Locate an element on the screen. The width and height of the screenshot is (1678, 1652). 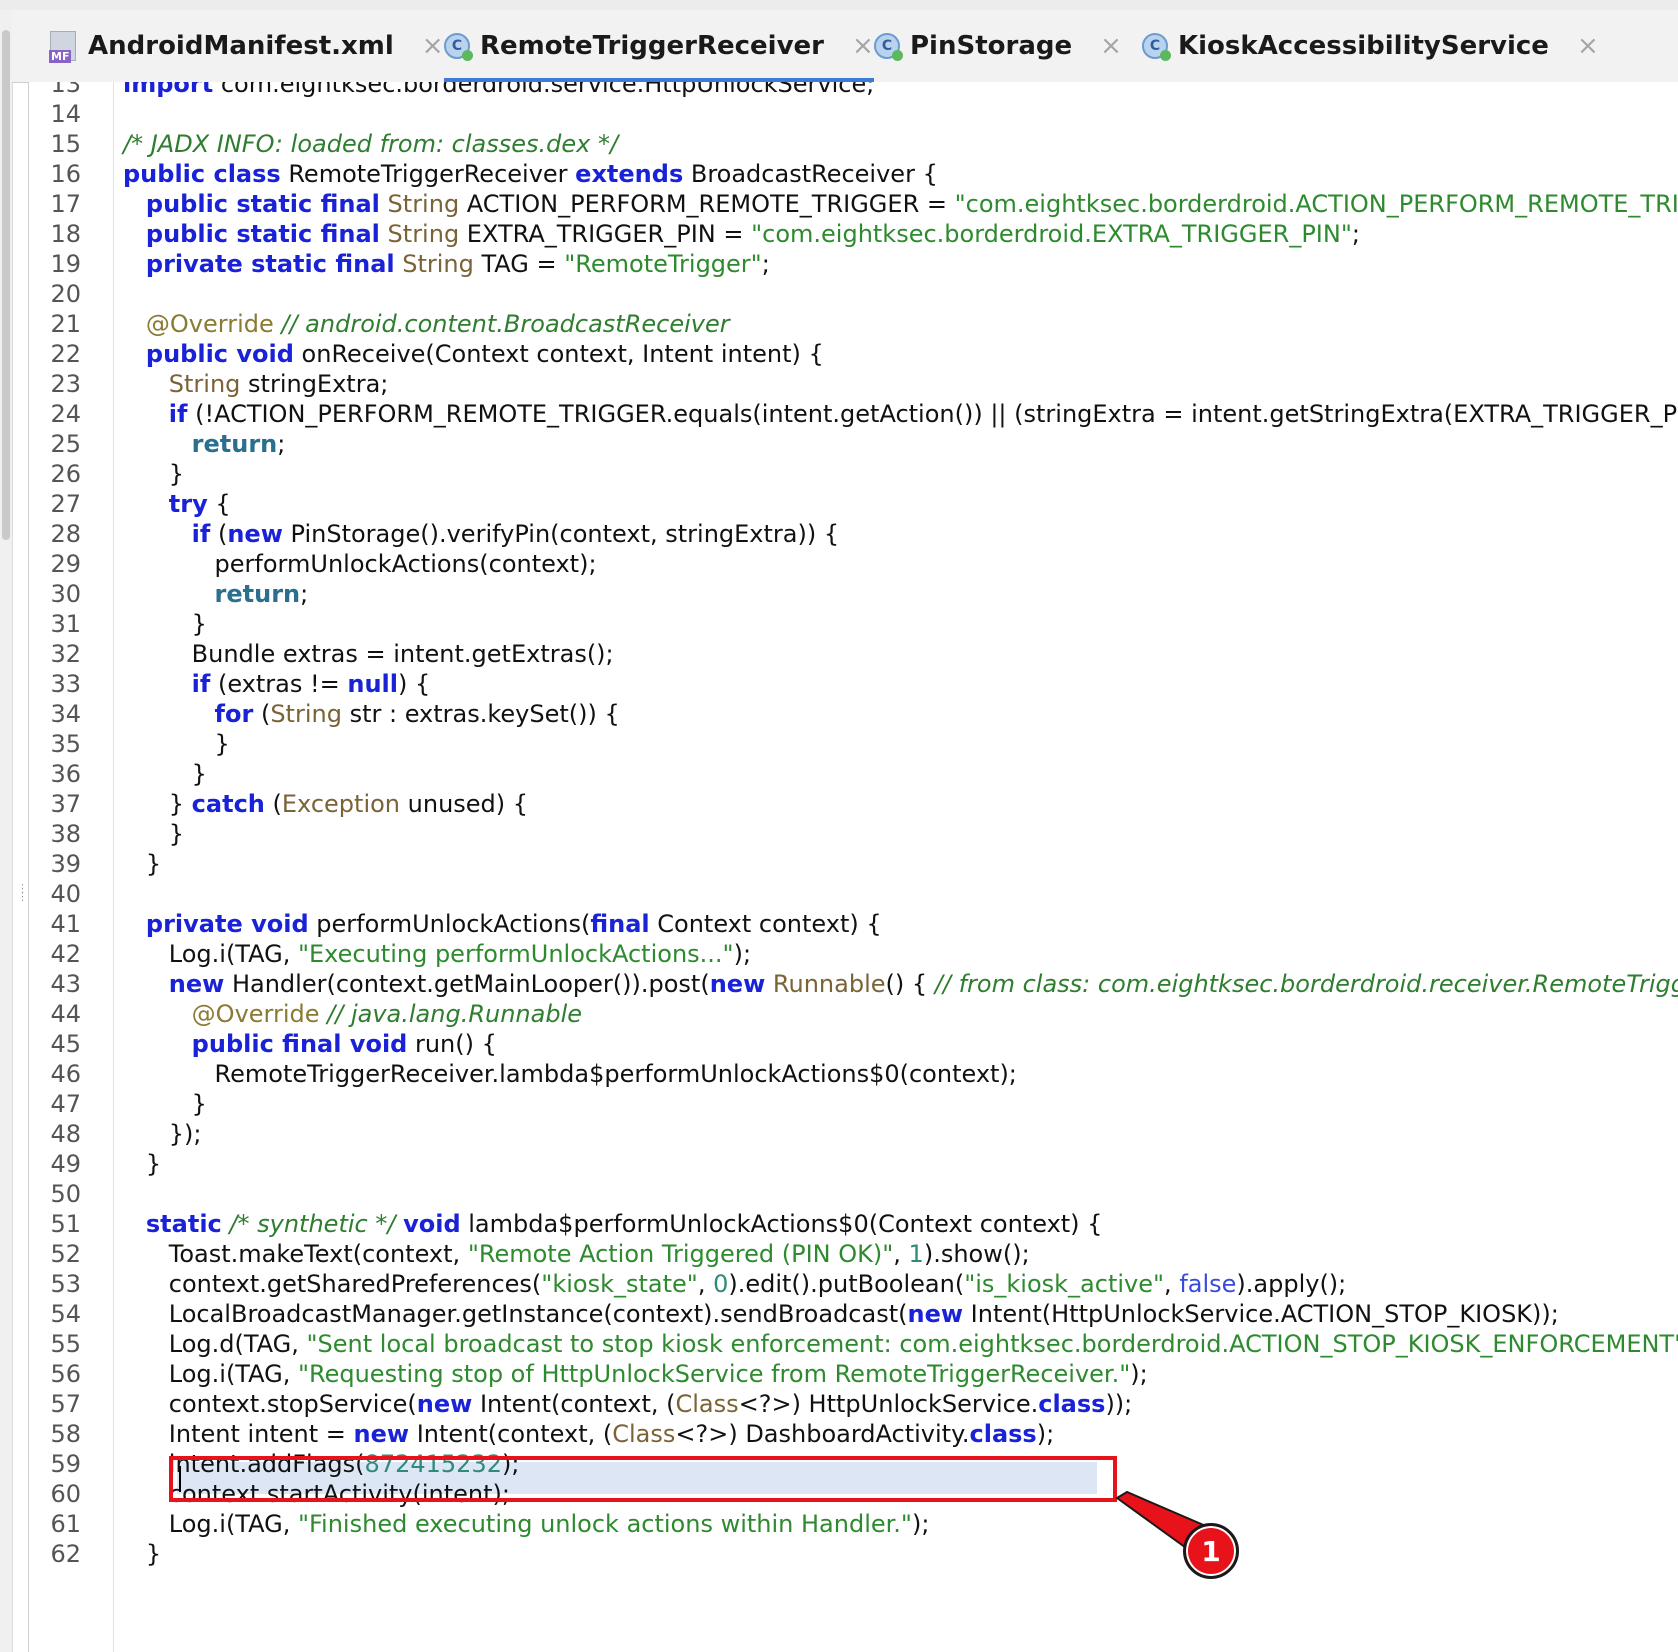
code-line: 39 } is located at coordinates (853, 864).